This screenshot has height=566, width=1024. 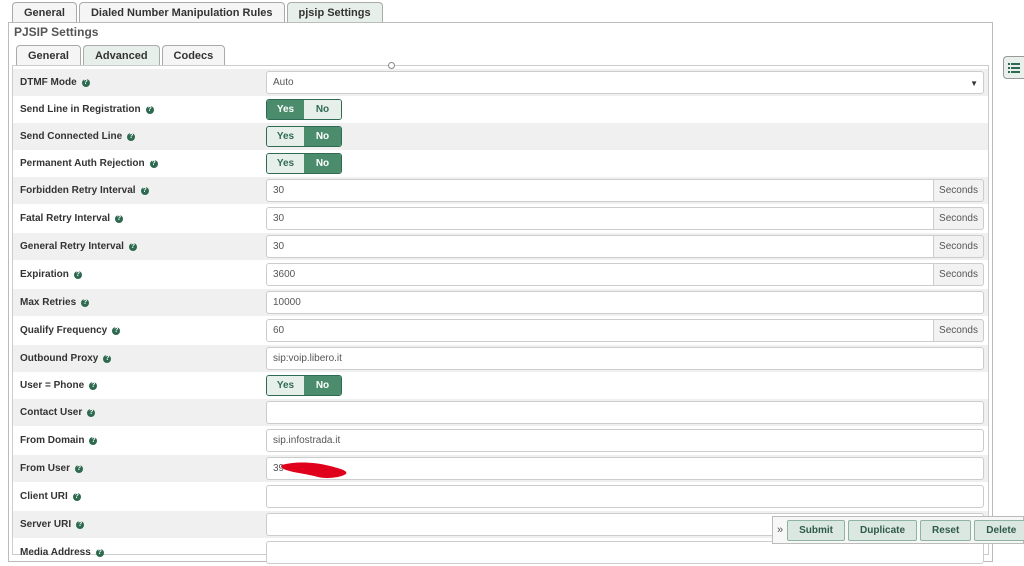 I want to click on server-uri-label: Server URI?, so click(x=52, y=524).